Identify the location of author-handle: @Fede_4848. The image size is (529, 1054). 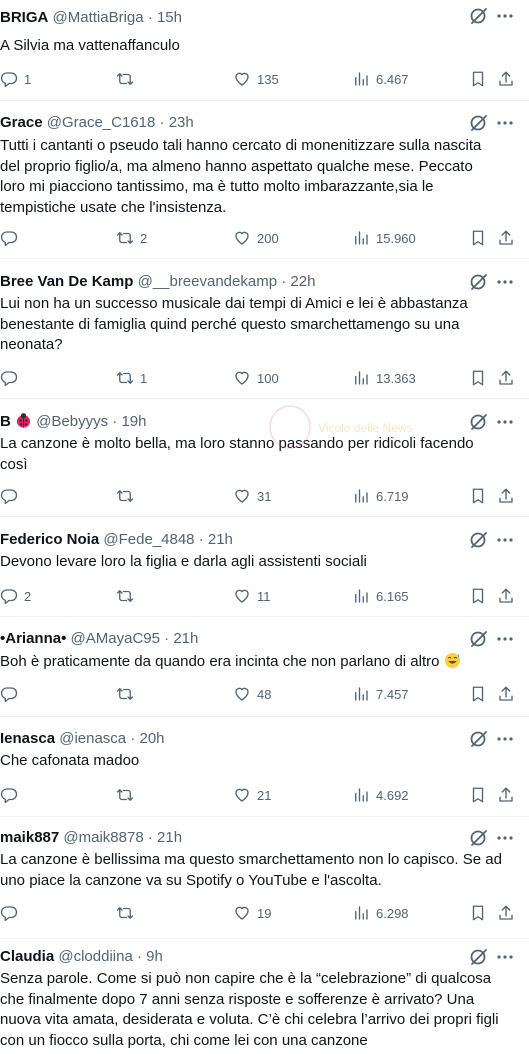
(148, 539).